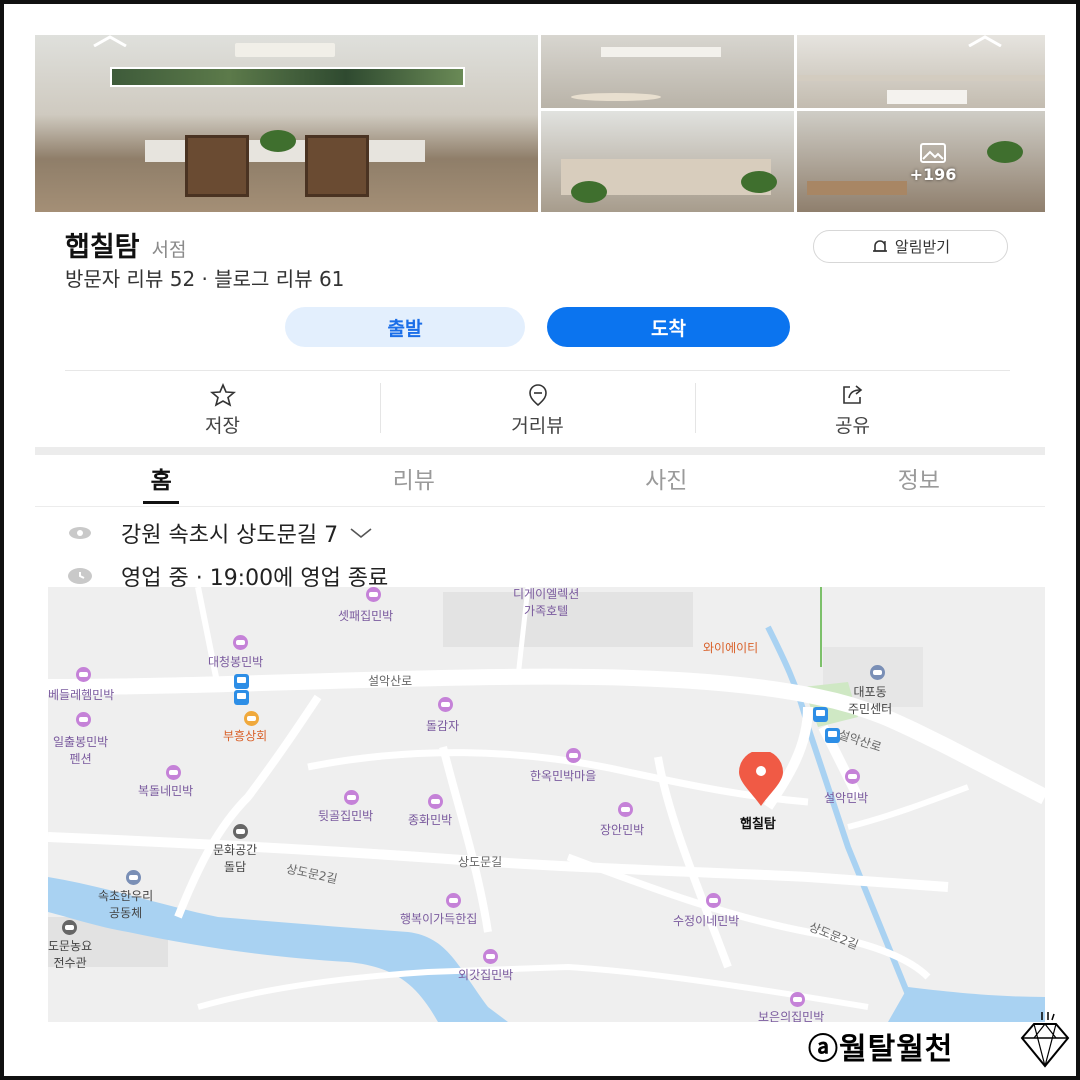 The height and width of the screenshot is (1080, 1080). What do you see at coordinates (286, 123) in the screenshot?
I see `photo-main` at bounding box center [286, 123].